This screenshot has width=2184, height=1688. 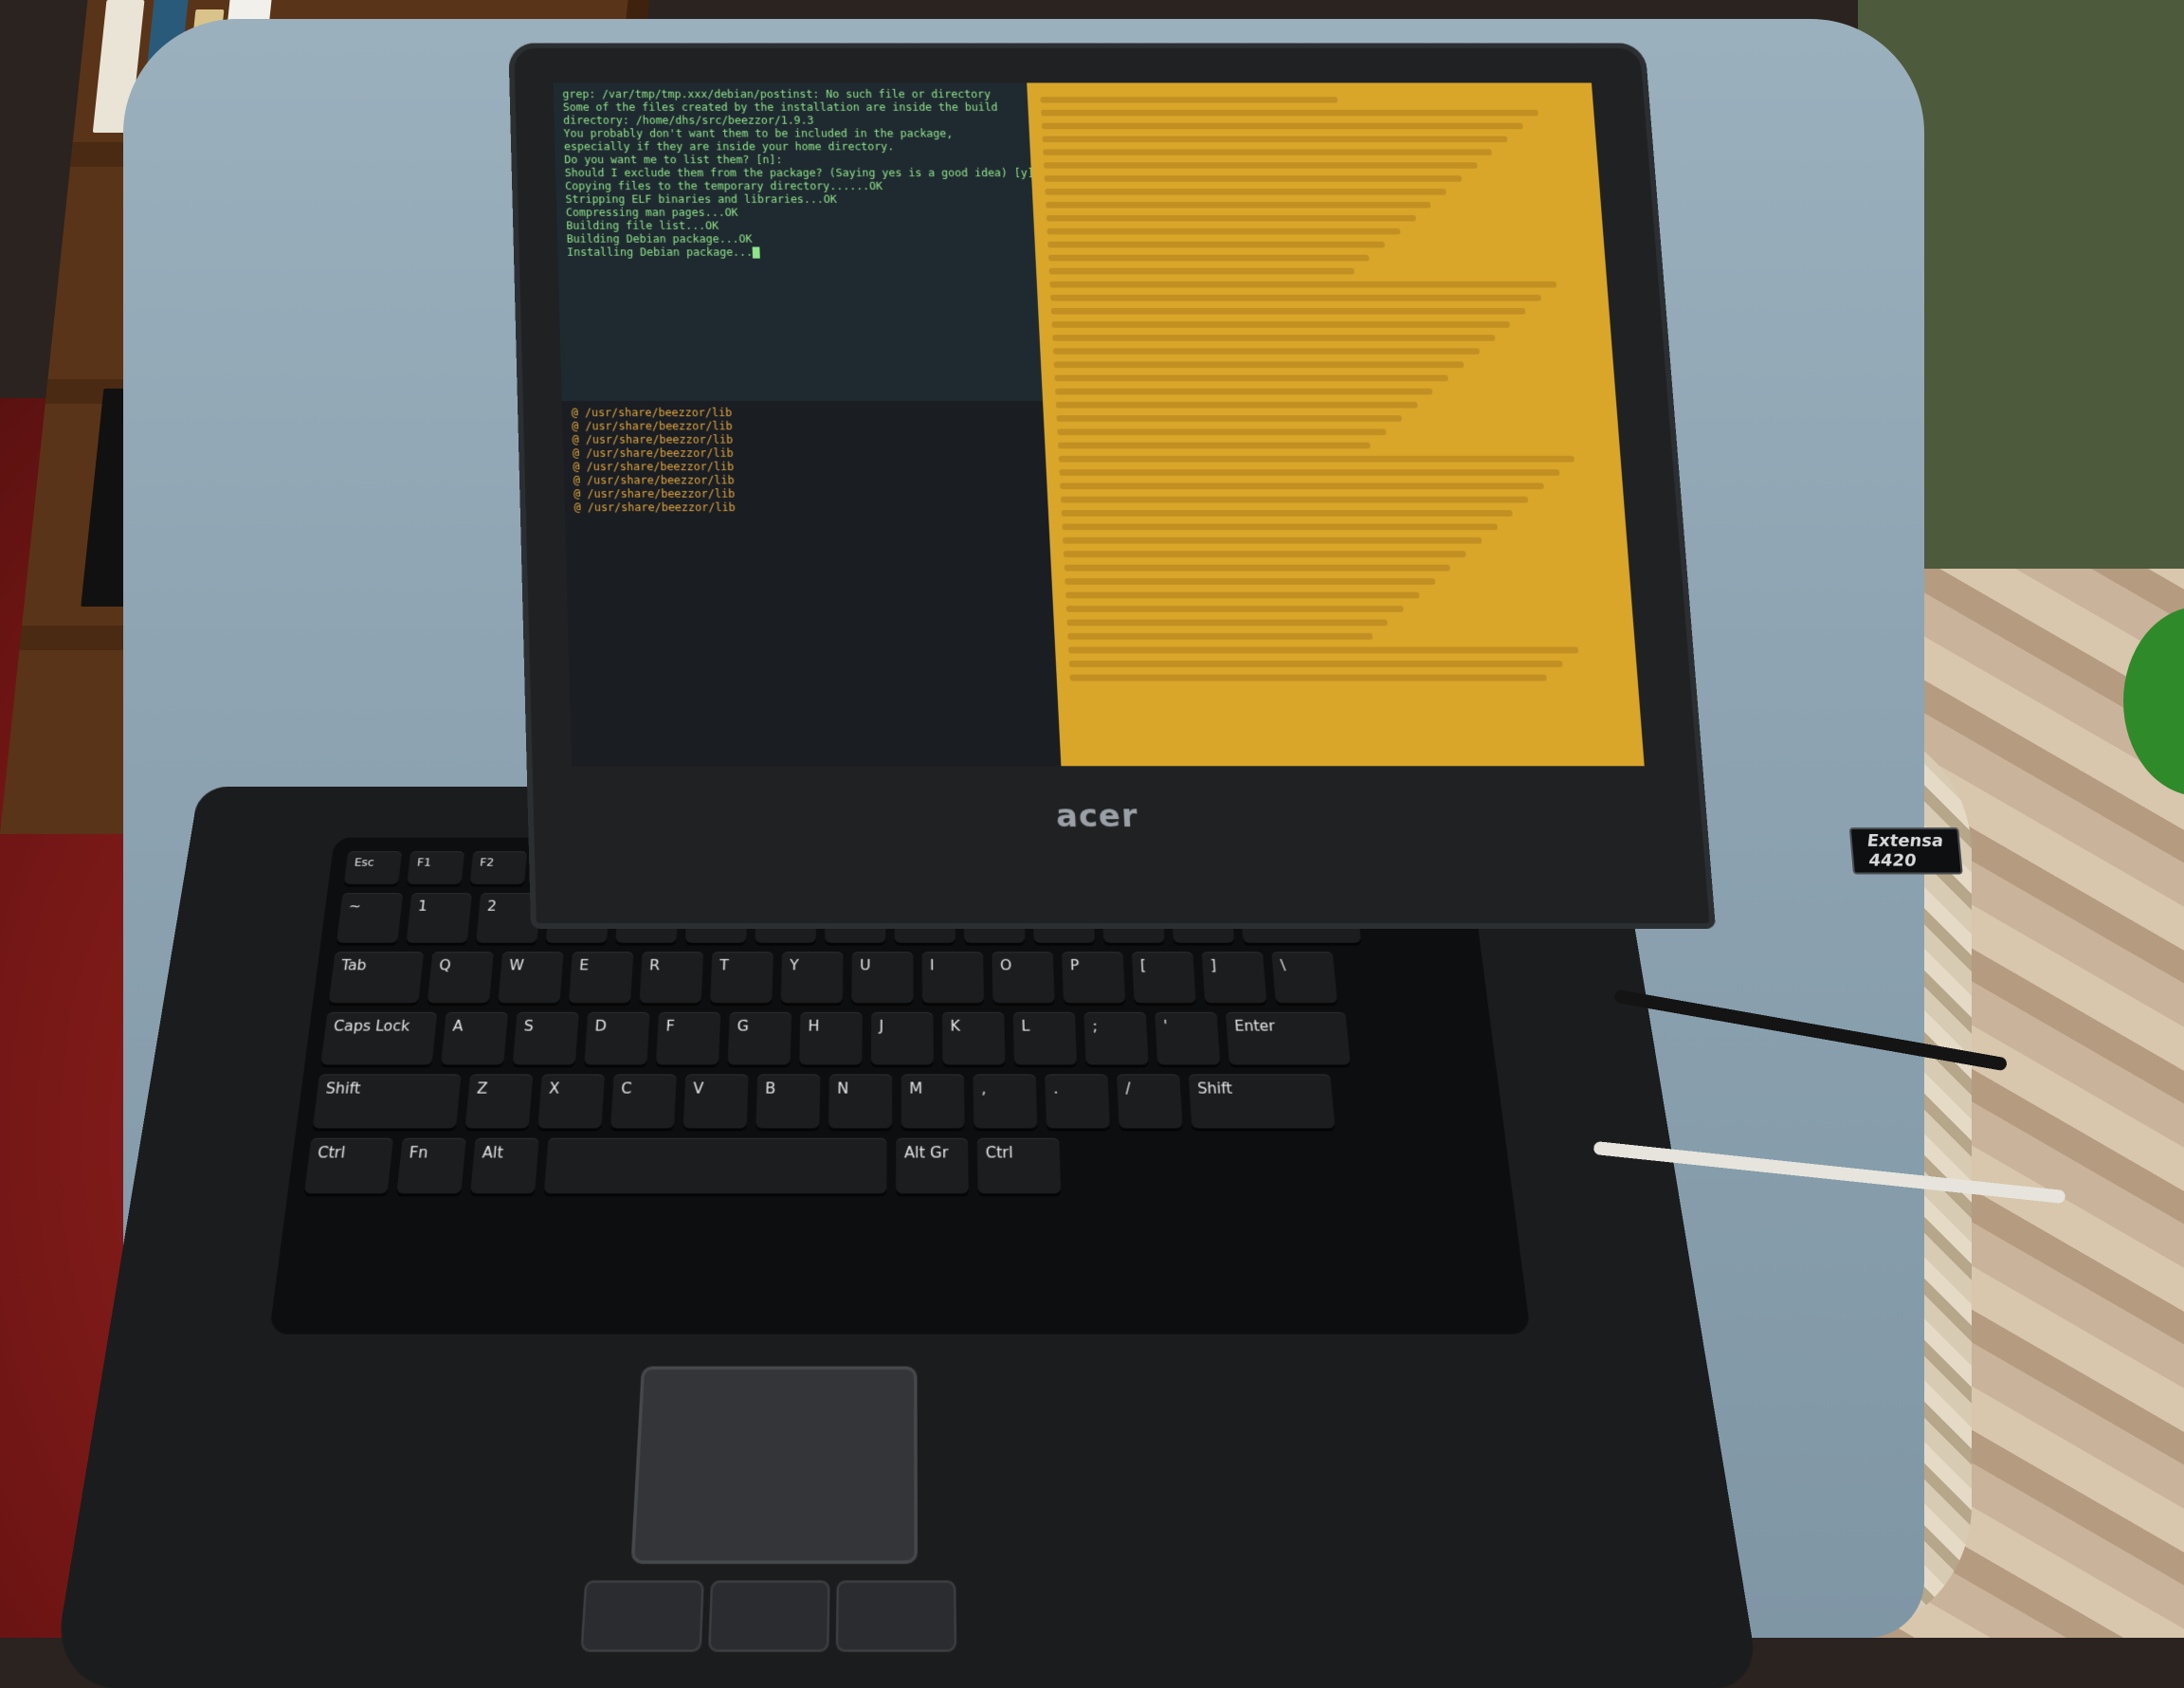 I want to click on key-tab: Tab, so click(x=376, y=978).